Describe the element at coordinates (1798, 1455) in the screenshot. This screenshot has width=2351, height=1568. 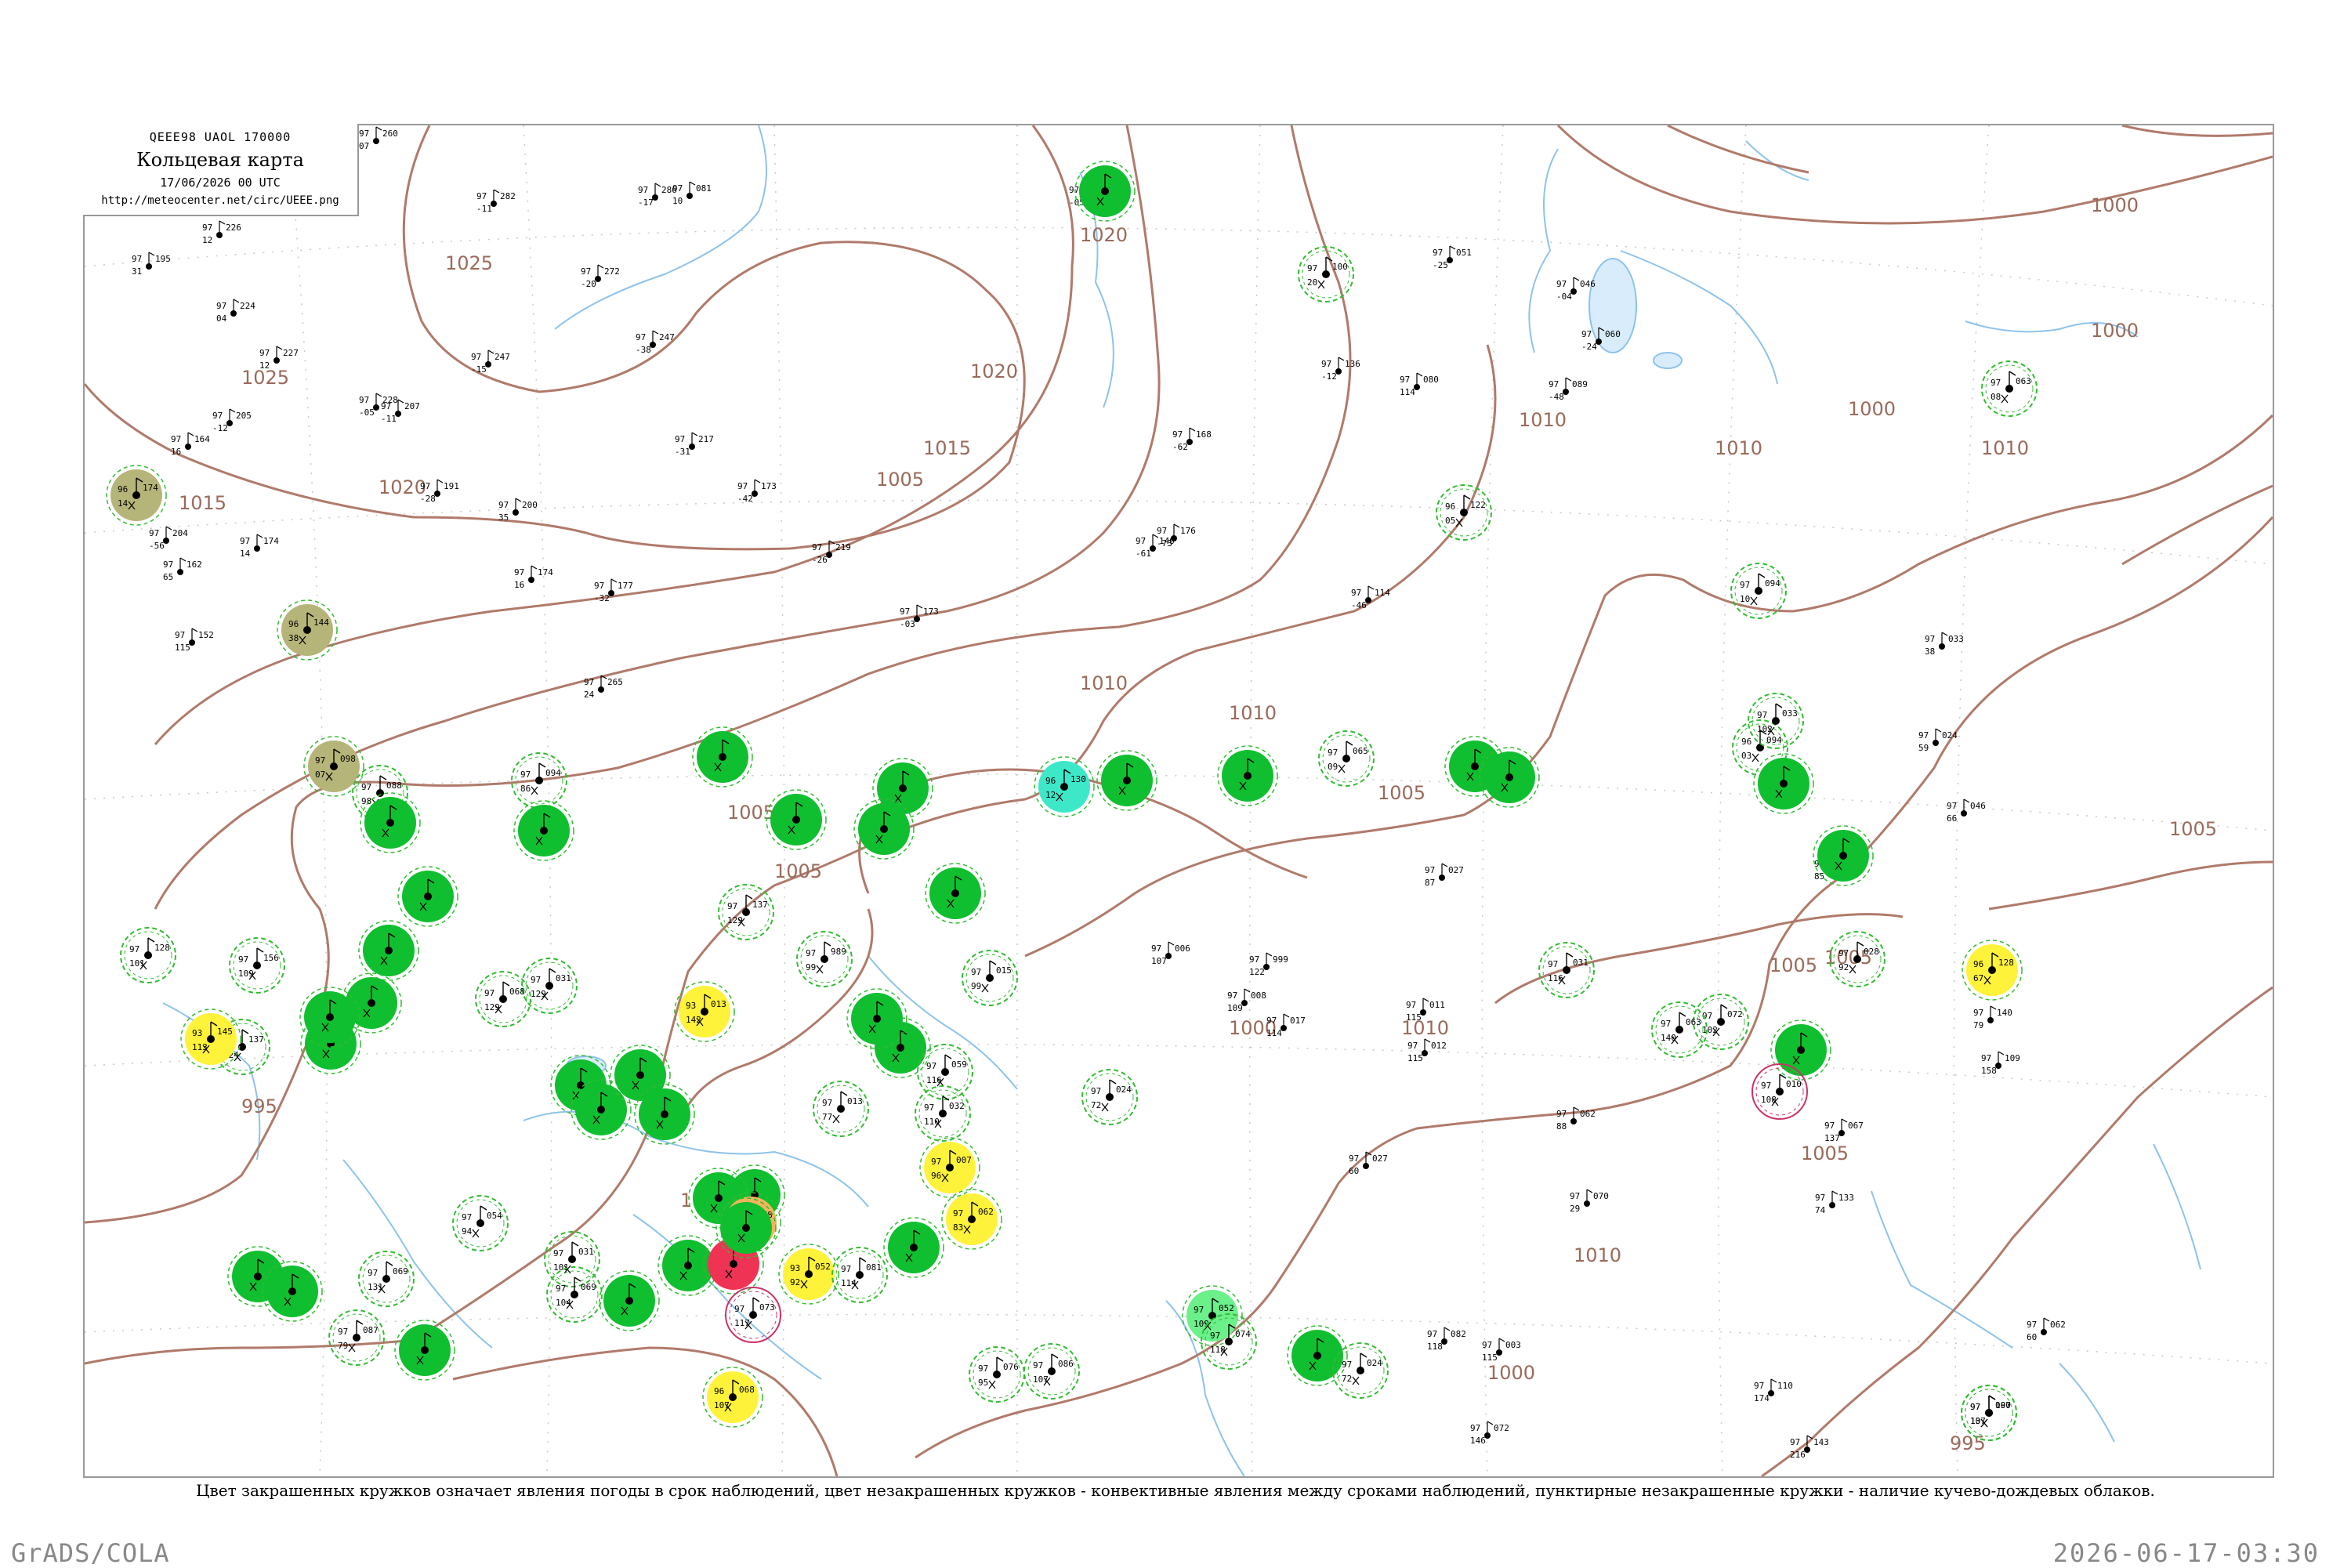
I see `station-dewpoint: 216` at that location.